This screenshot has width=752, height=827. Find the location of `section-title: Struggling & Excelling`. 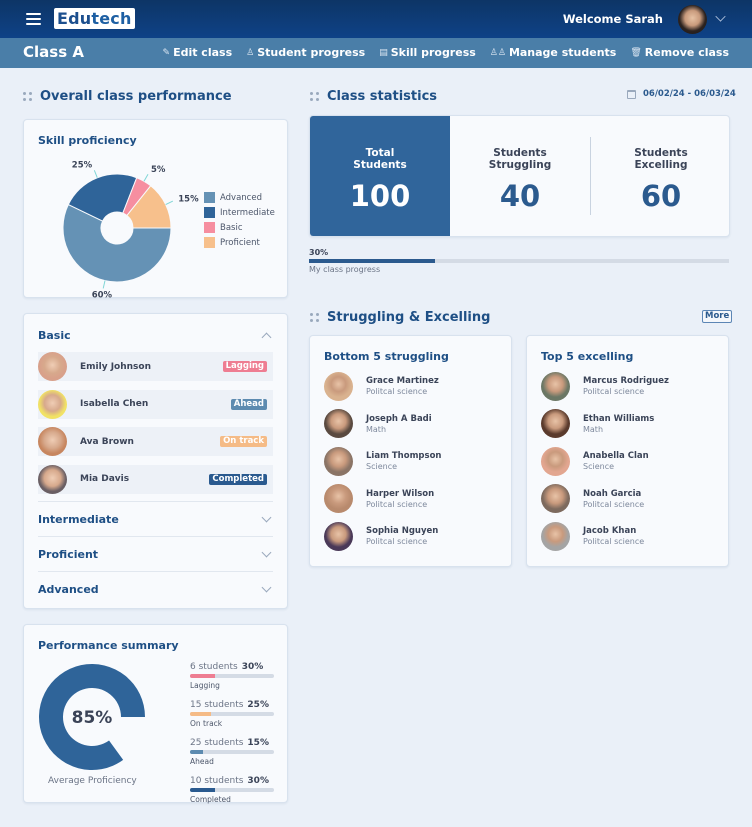

section-title: Struggling & Excelling is located at coordinates (409, 317).